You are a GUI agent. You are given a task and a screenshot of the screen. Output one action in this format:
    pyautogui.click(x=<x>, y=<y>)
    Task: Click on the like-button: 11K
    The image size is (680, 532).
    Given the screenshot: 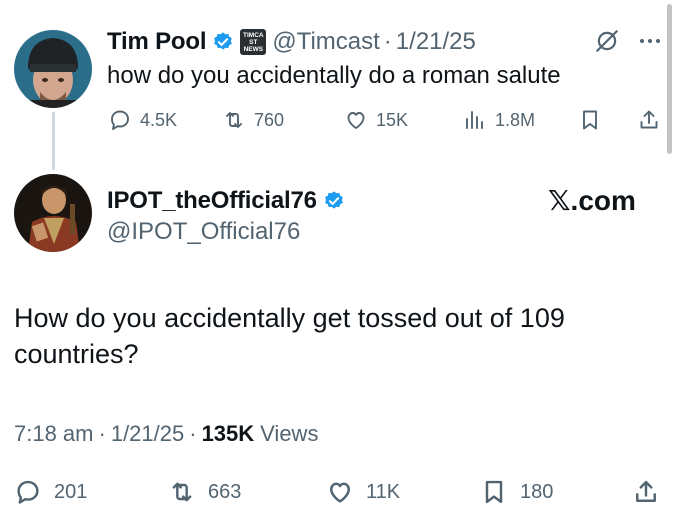 What is the action you would take?
    pyautogui.click(x=363, y=492)
    